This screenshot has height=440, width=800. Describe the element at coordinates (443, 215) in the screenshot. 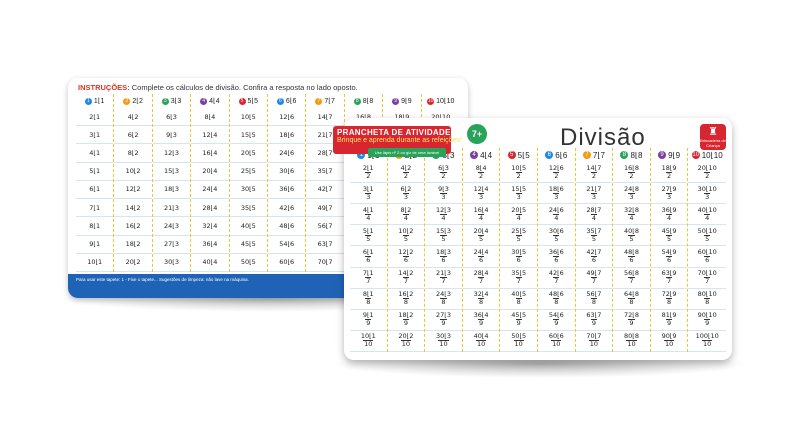

I see `division-answer-cell: 12⌊3 4` at that location.